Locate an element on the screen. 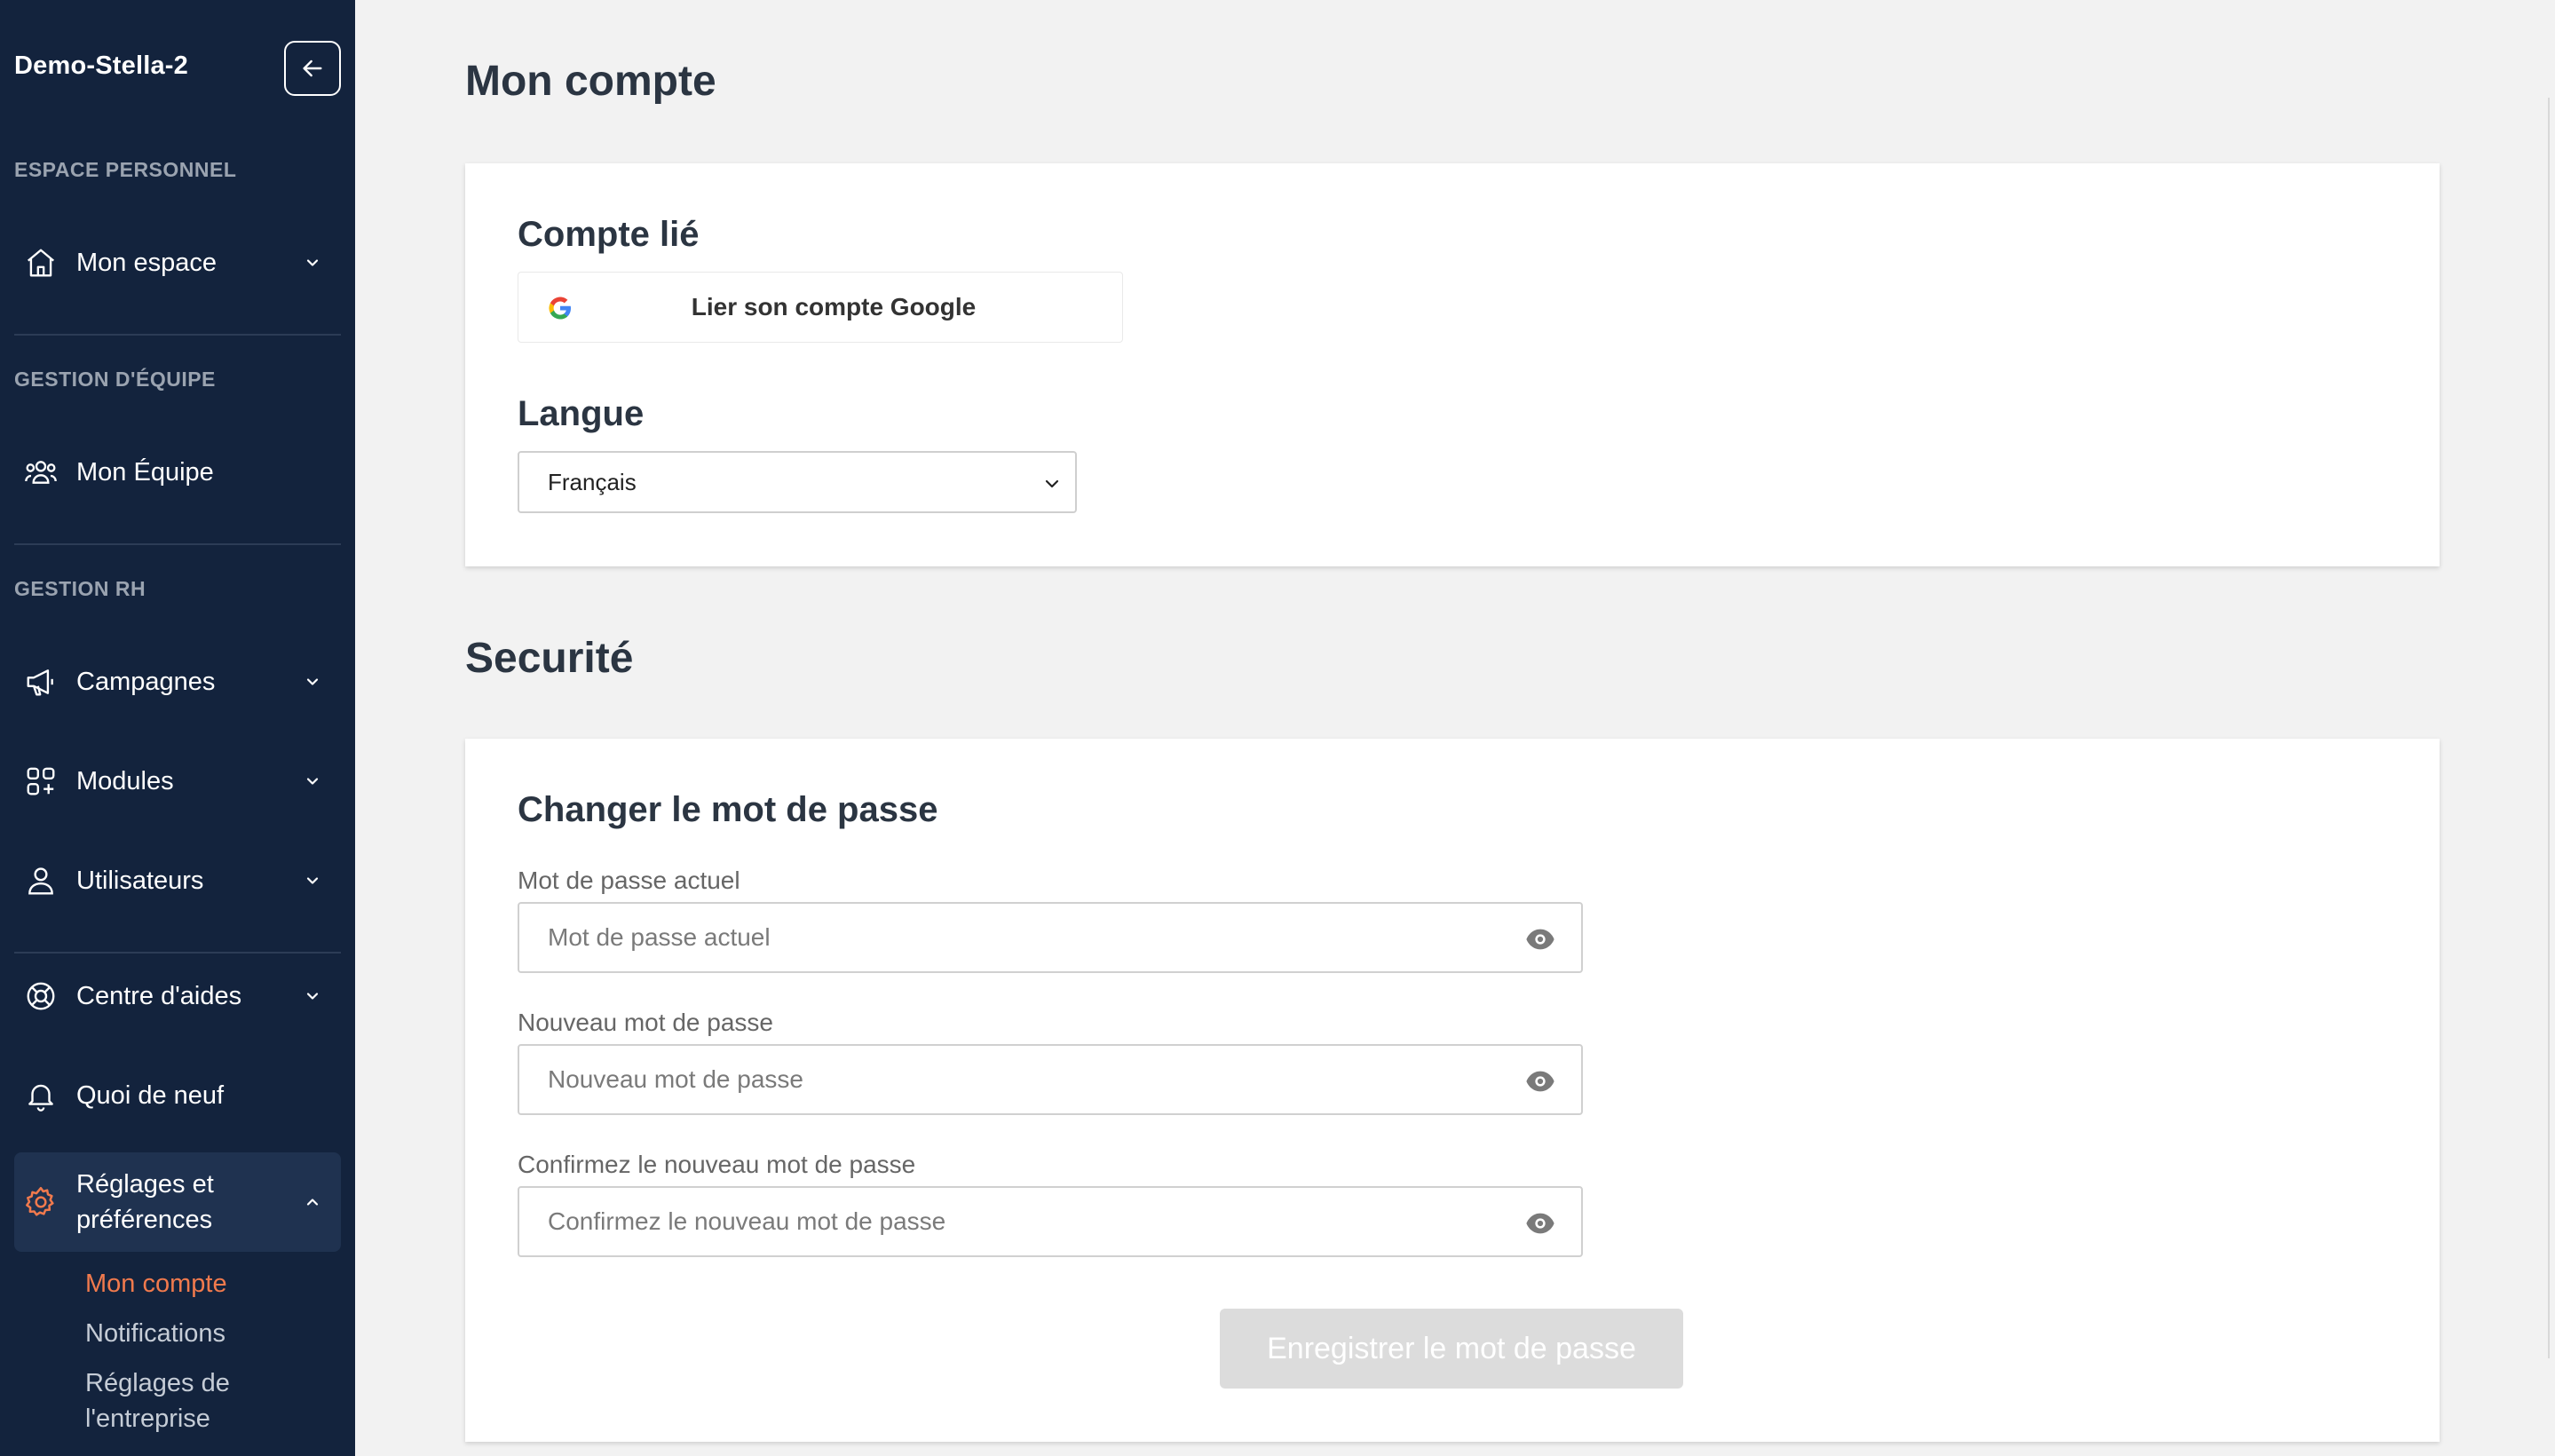  sidebar-item-label: Campagnes is located at coordinates (146, 682).